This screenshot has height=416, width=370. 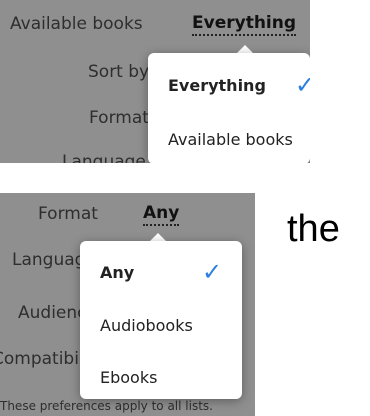 I want to click on option-available-books: Available books, so click(x=229, y=136).